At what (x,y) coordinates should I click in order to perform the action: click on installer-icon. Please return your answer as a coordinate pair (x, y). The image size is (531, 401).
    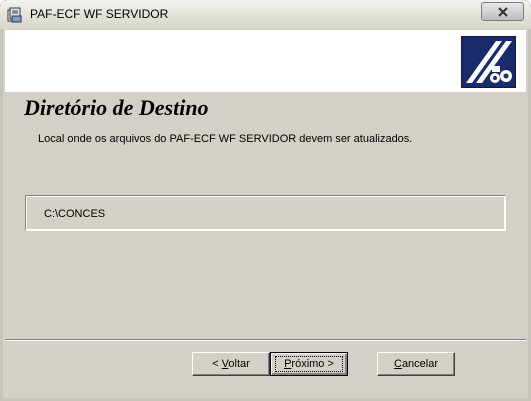
    Looking at the image, I should click on (14, 15).